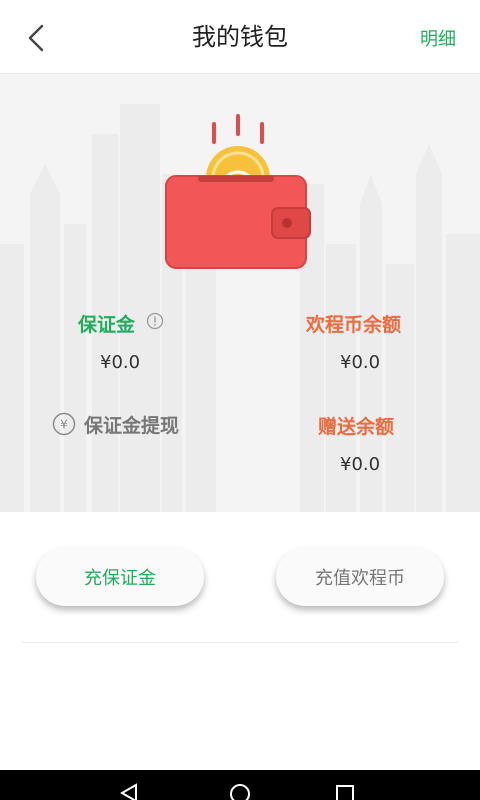 Image resolution: width=480 pixels, height=800 pixels. What do you see at coordinates (120, 577) in the screenshot?
I see `recharge-deposit-button: 充保证金` at bounding box center [120, 577].